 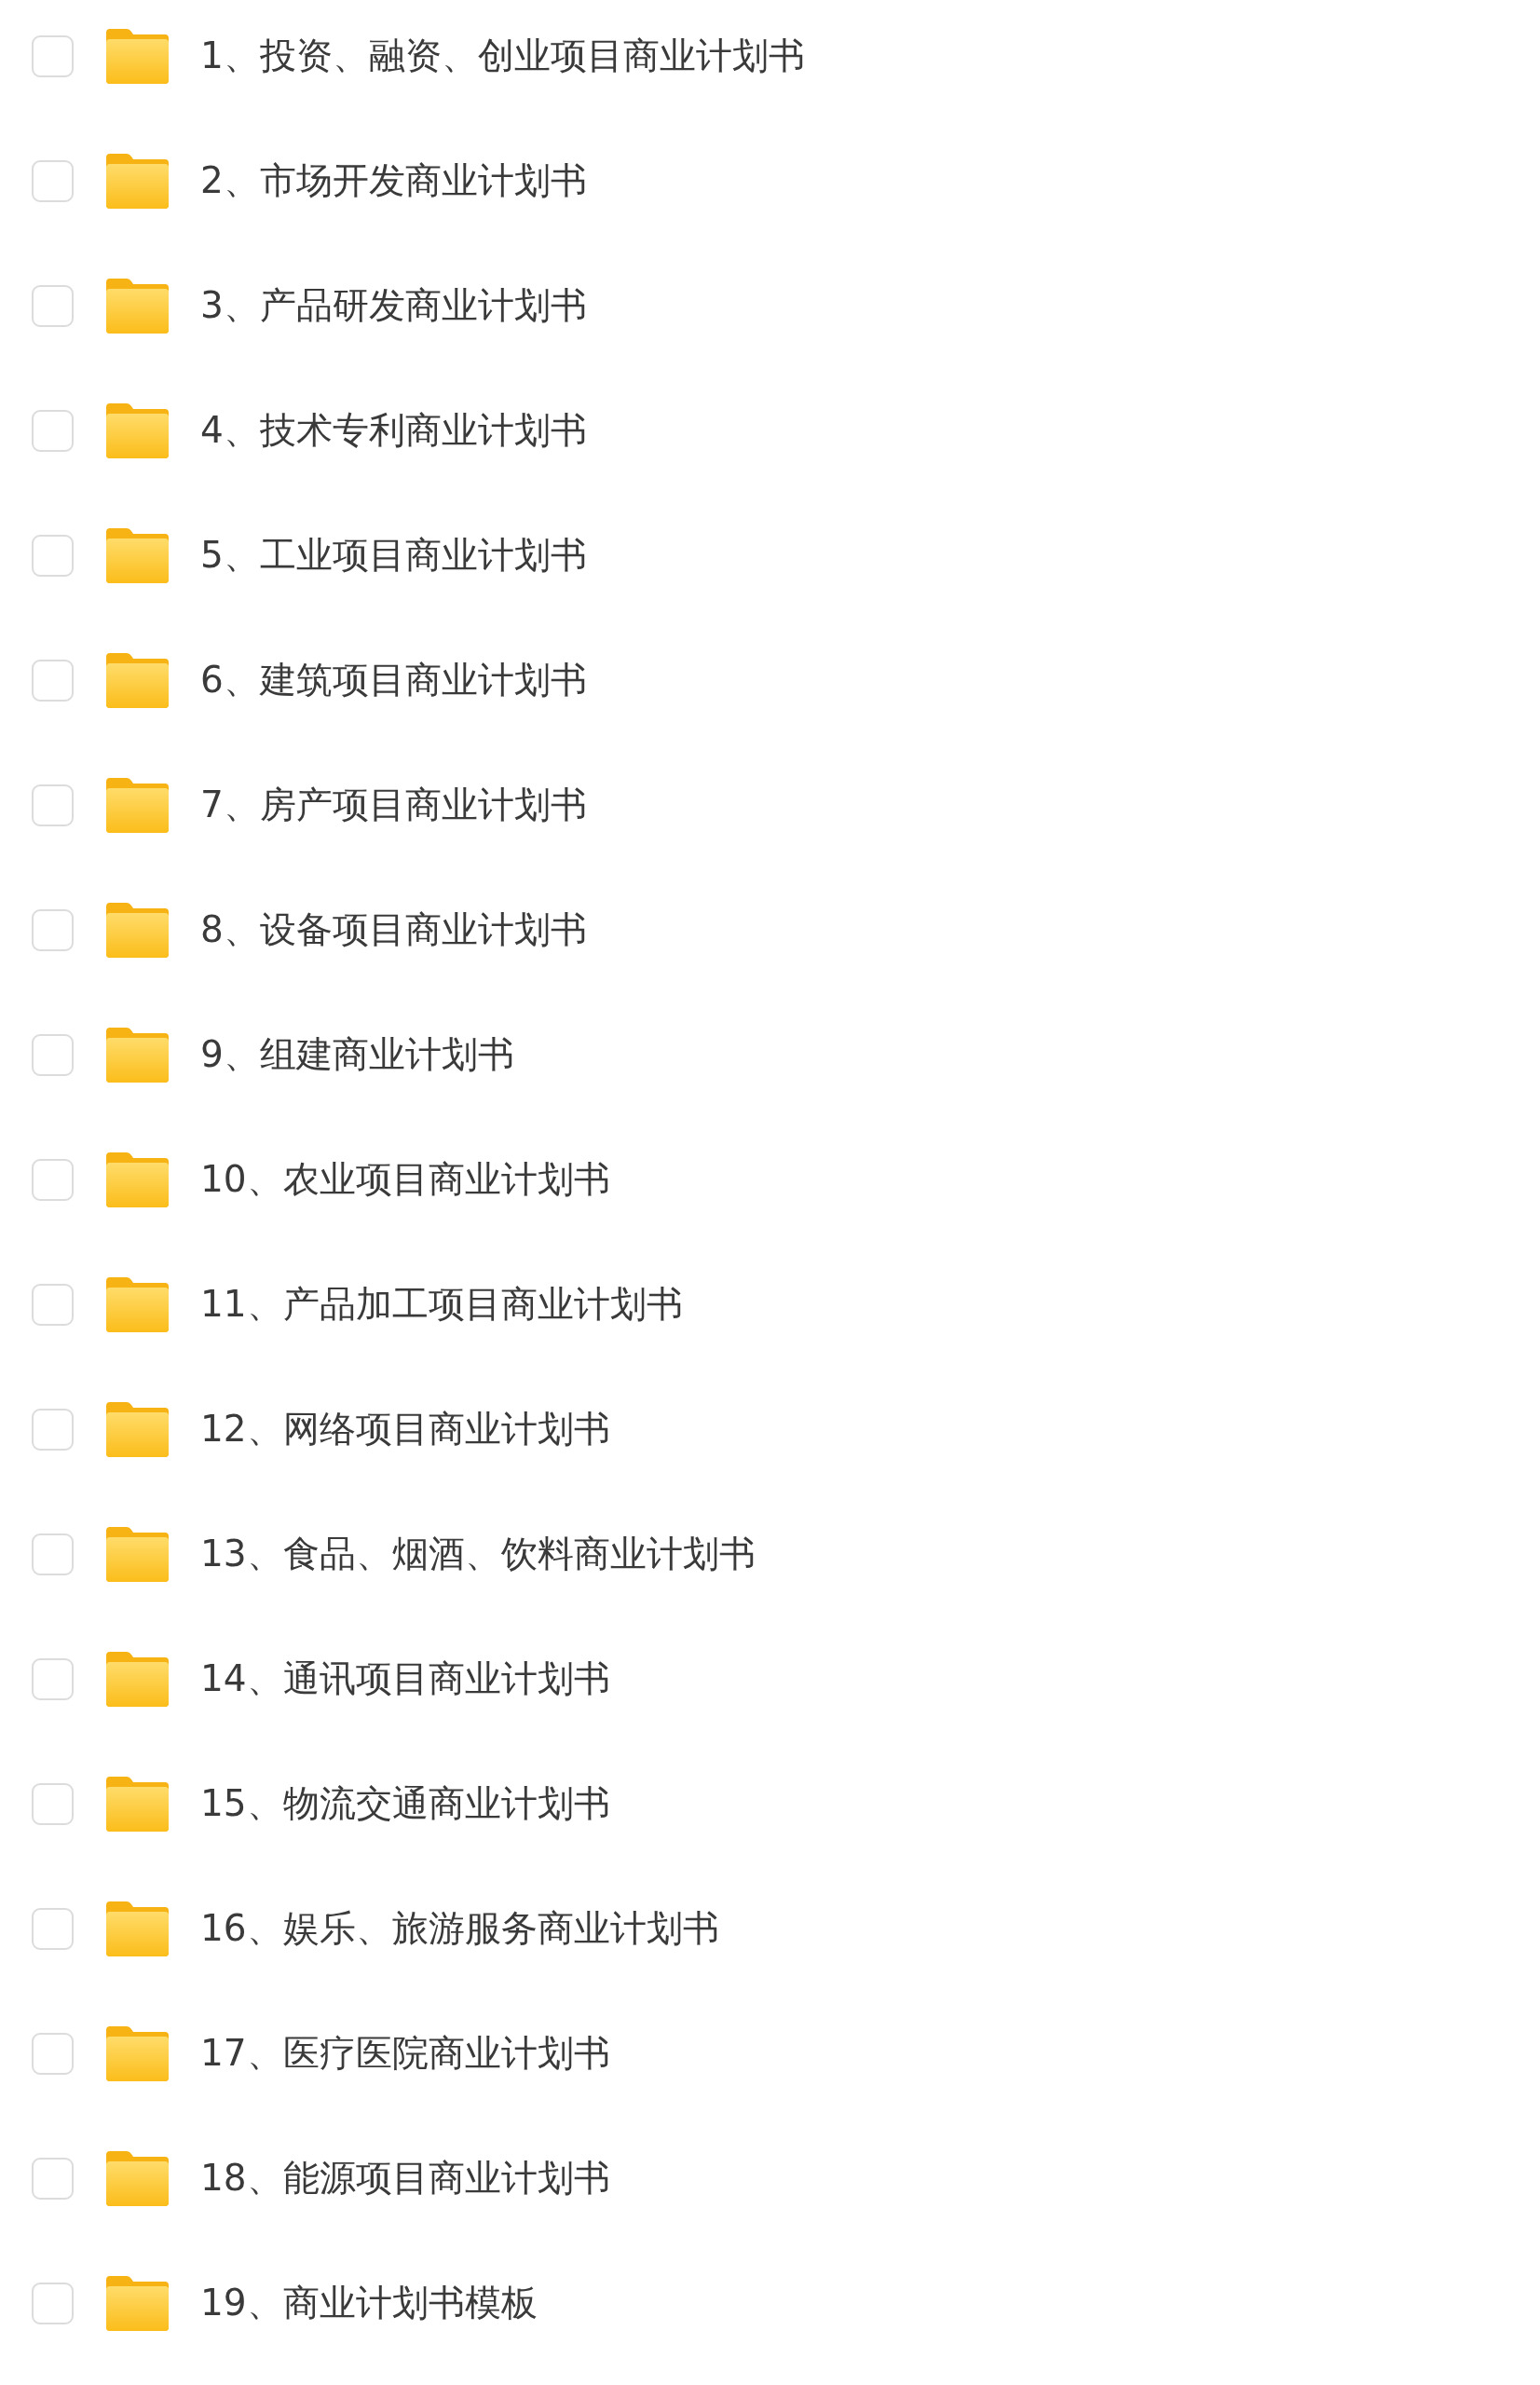 What do you see at coordinates (393, 181) in the screenshot?
I see `folder-name: 2、市场开发商业计划书` at bounding box center [393, 181].